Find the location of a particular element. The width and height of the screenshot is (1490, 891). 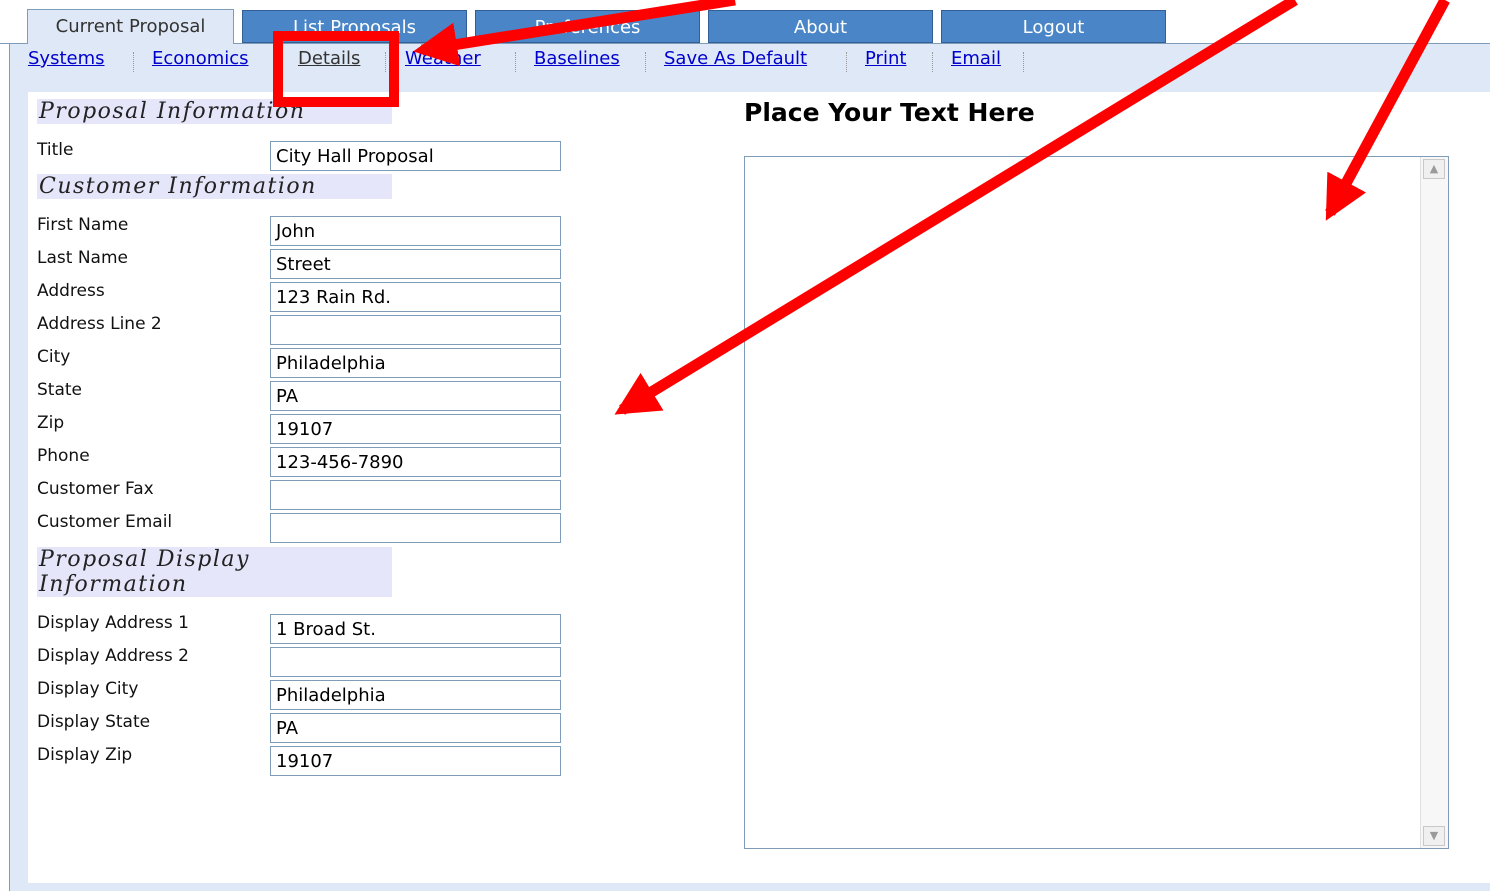

subnav-baselines-link: Baselines is located at coordinates (577, 58).